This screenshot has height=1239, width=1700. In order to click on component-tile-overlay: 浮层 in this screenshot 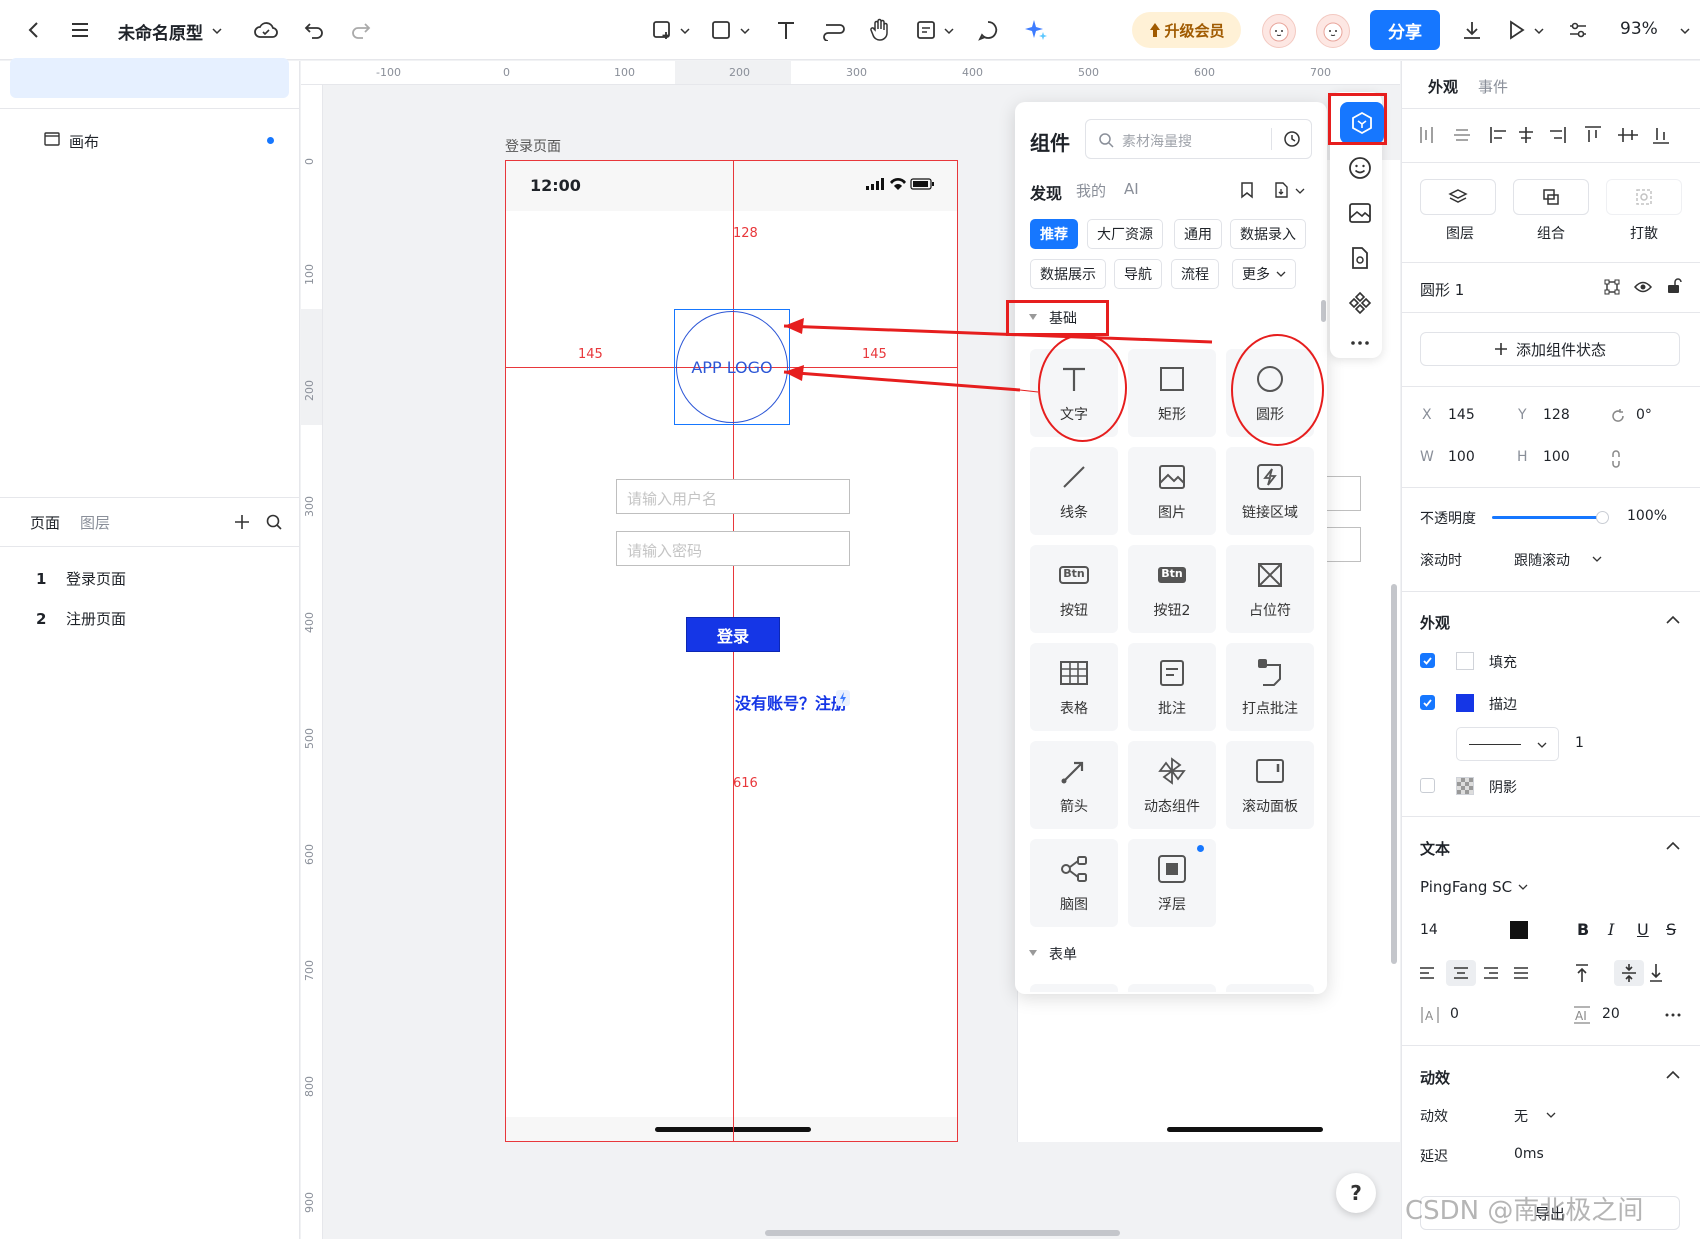, I will do `click(1172, 883)`.